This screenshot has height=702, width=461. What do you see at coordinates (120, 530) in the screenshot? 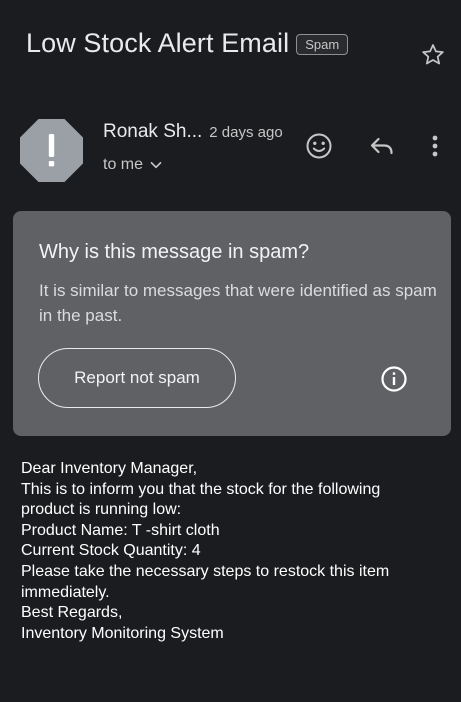
I see `body-line: Product Name: T -shirt cloth` at bounding box center [120, 530].